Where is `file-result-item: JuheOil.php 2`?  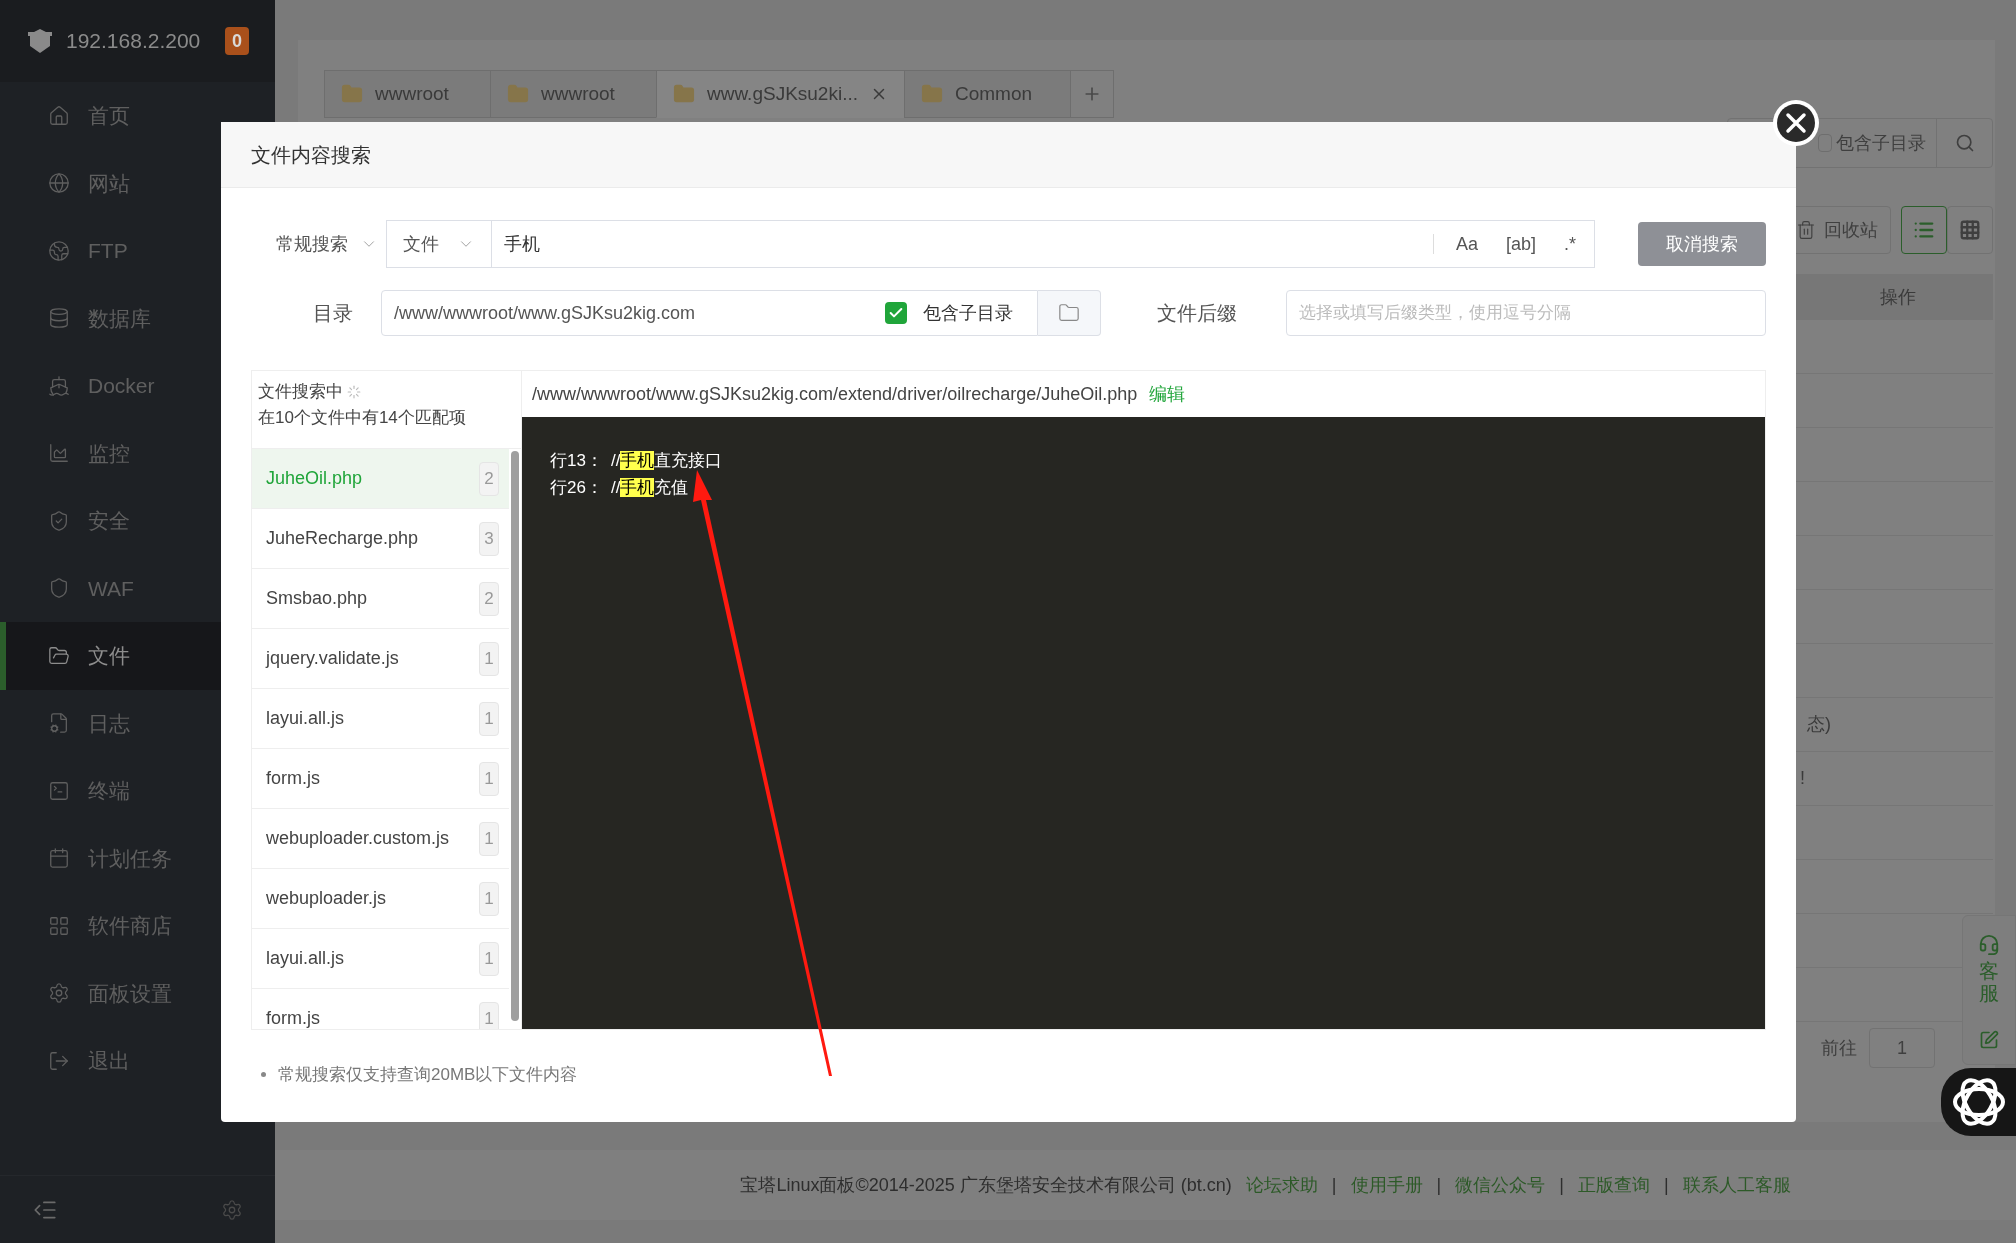 file-result-item: JuheOil.php 2 is located at coordinates (380, 479).